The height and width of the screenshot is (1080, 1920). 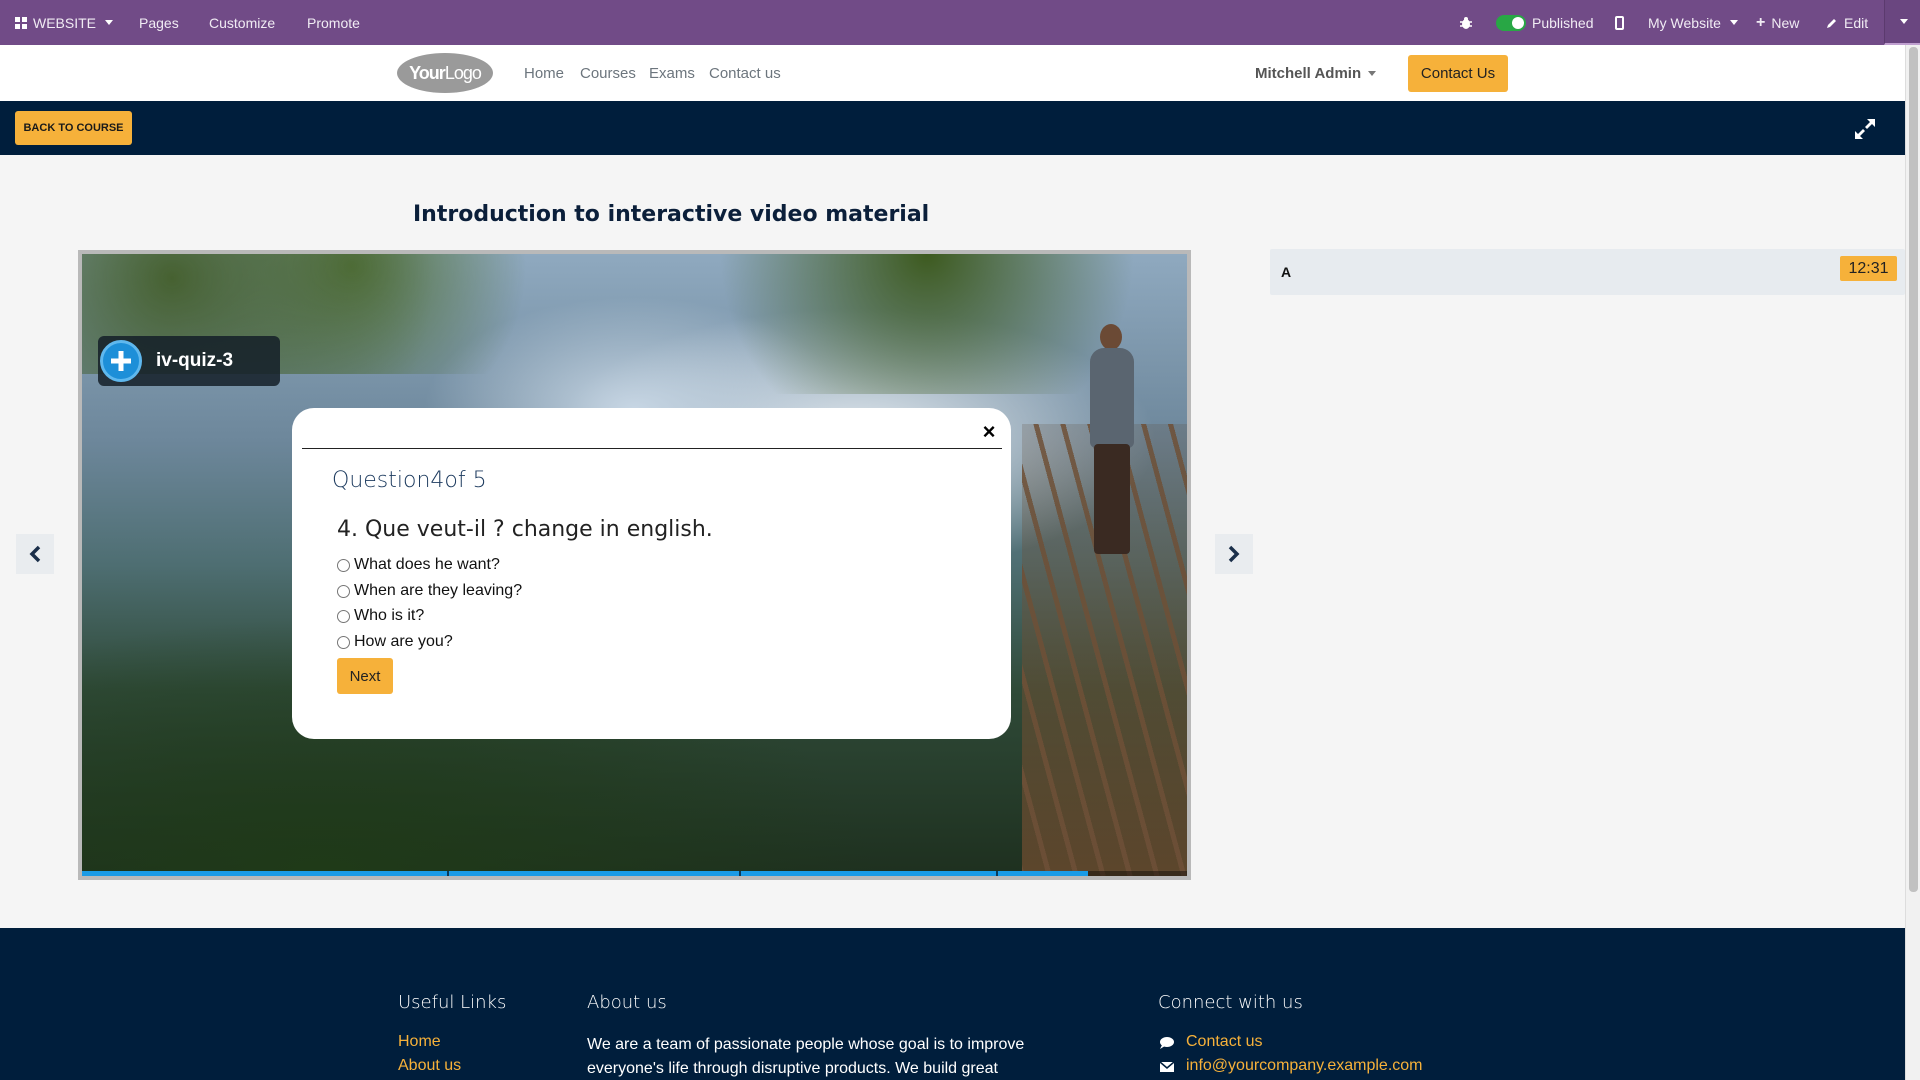 What do you see at coordinates (585, 873) in the screenshot?
I see `video-progress-fill` at bounding box center [585, 873].